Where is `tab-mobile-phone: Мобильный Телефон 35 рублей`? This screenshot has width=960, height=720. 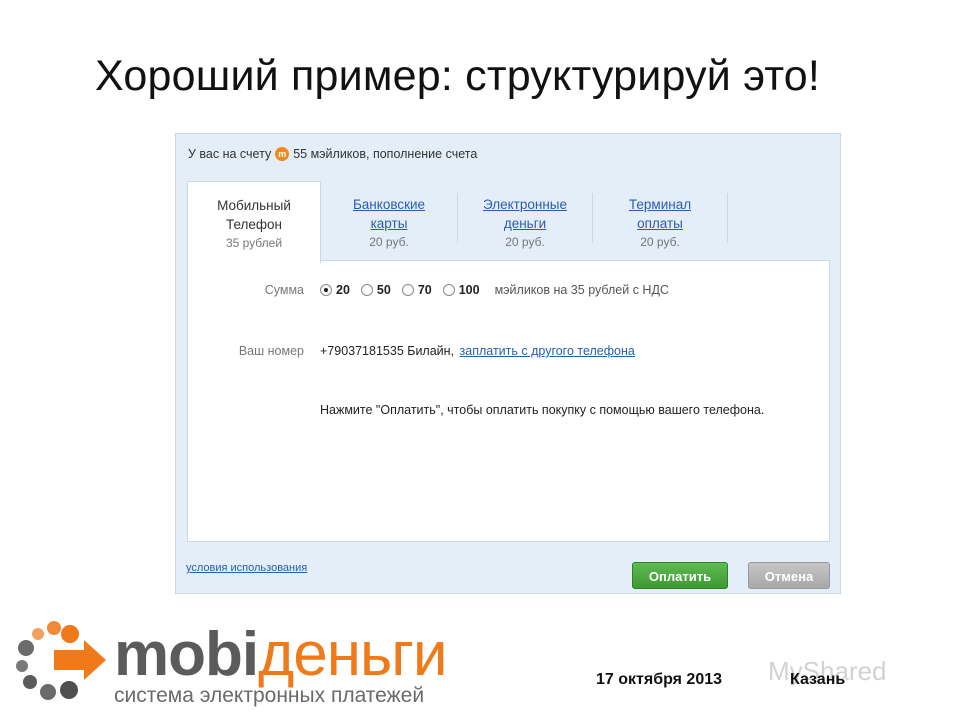 tab-mobile-phone: Мобильный Телефон 35 рублей is located at coordinates (254, 222).